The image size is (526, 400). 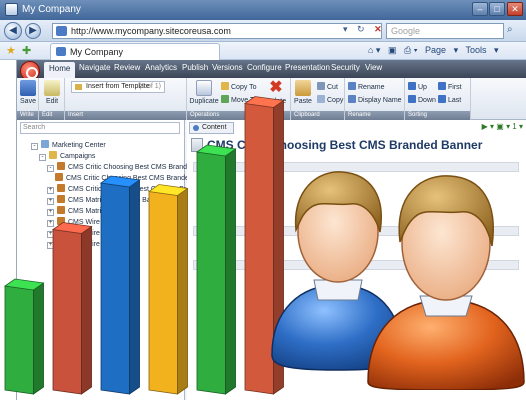 What do you see at coordinates (151, 31) in the screenshot?
I see `address-url: http://www.mycompany.sitecoreusa.com` at bounding box center [151, 31].